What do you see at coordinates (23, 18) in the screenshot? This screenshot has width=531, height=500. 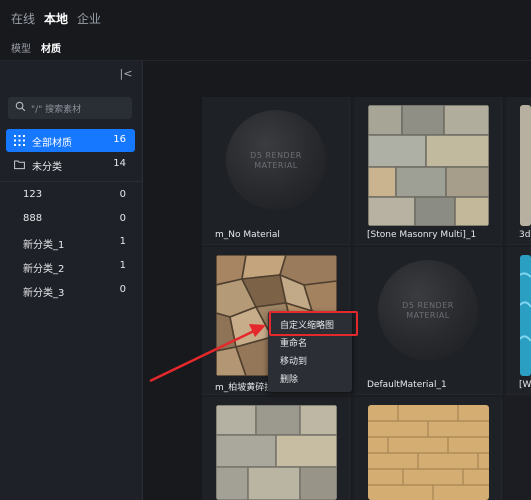 I see `tab-online: 在线` at bounding box center [23, 18].